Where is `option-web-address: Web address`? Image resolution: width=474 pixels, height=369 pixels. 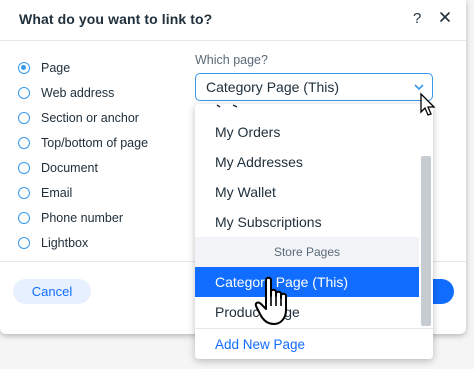
option-web-address: Web address is located at coordinates (83, 92).